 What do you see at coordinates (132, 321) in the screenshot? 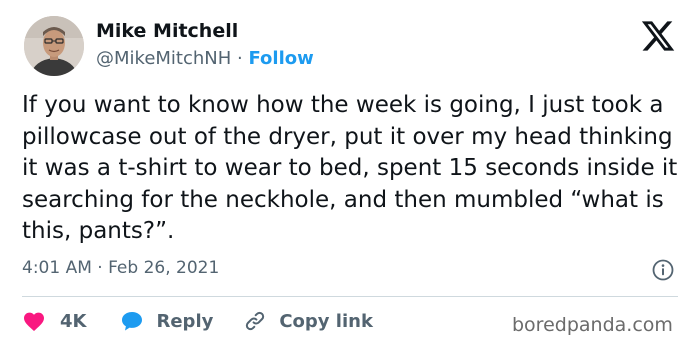
I see `reply-bubble-icon` at bounding box center [132, 321].